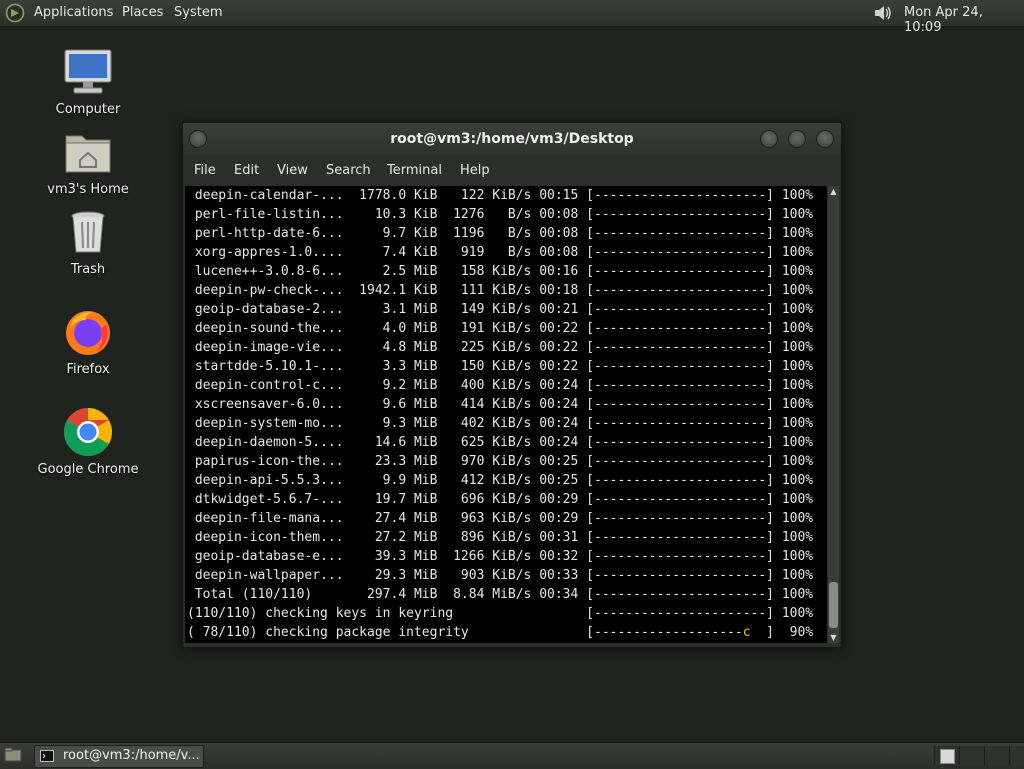 This screenshot has height=769, width=1024. I want to click on desktop-icon-label: Firefox, so click(88, 369).